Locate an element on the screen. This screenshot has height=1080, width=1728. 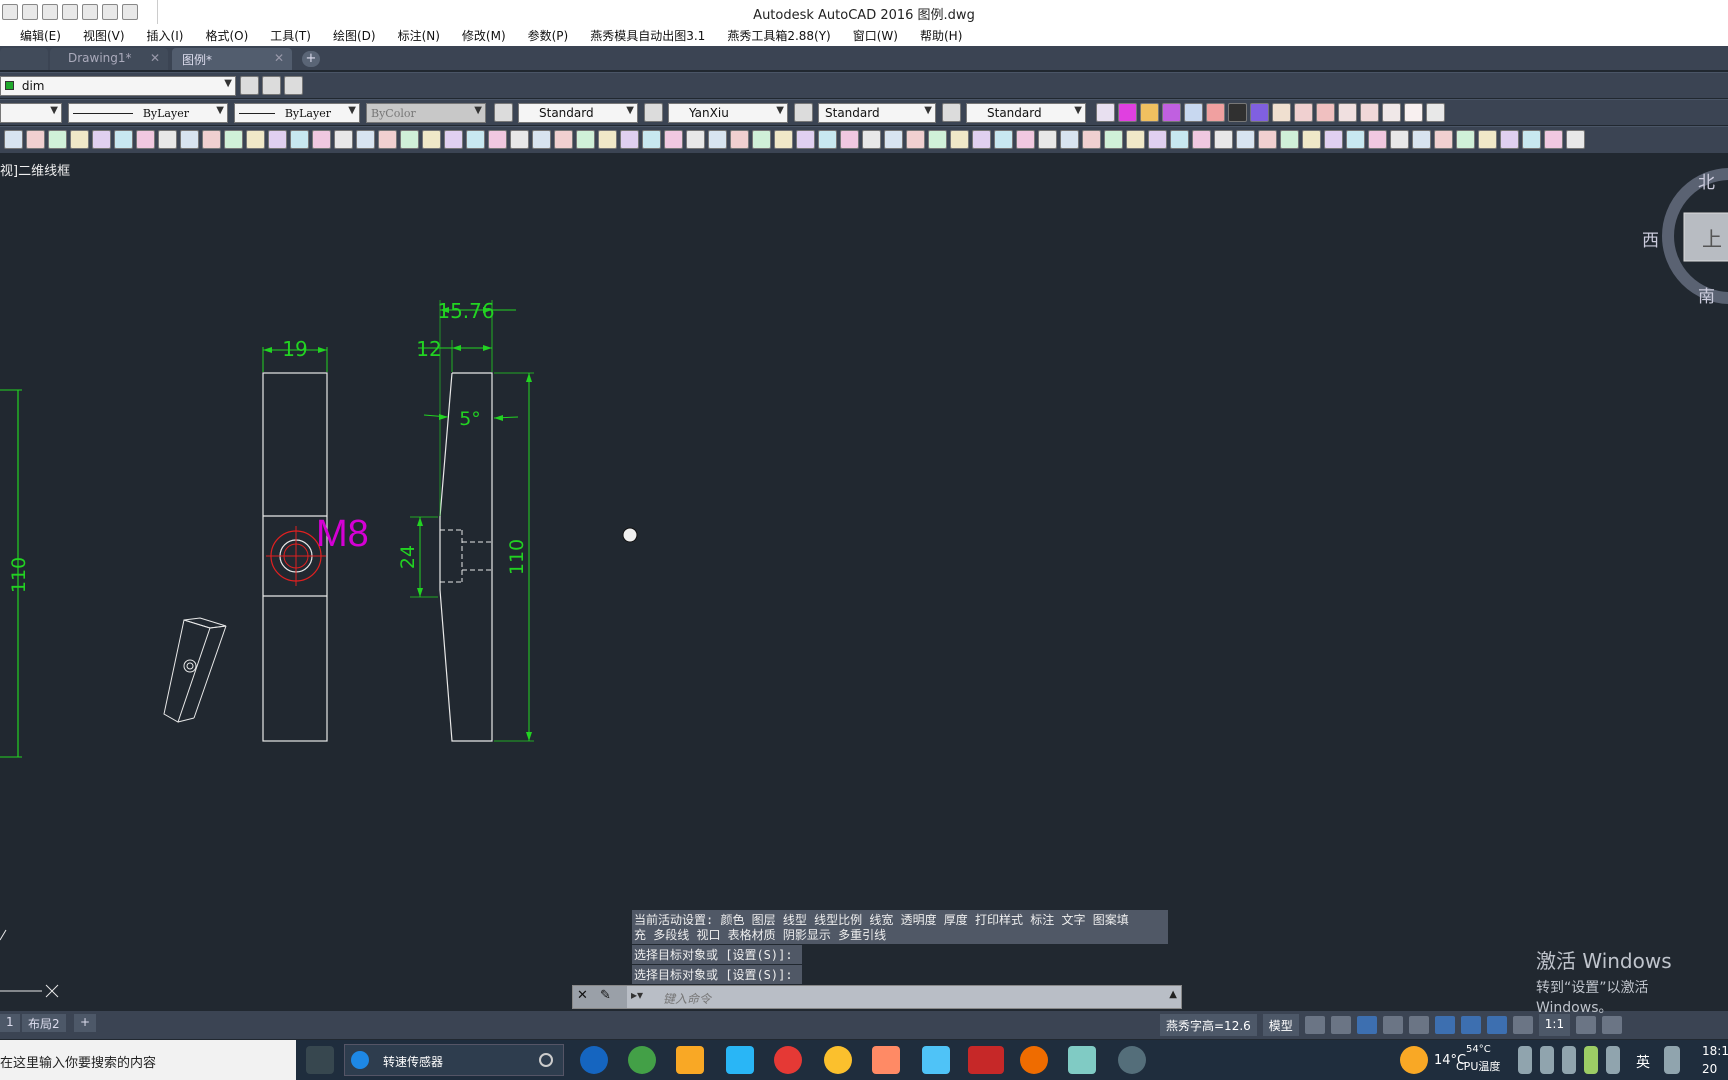
viewcube-face: 上 is located at coordinates (1712, 239).